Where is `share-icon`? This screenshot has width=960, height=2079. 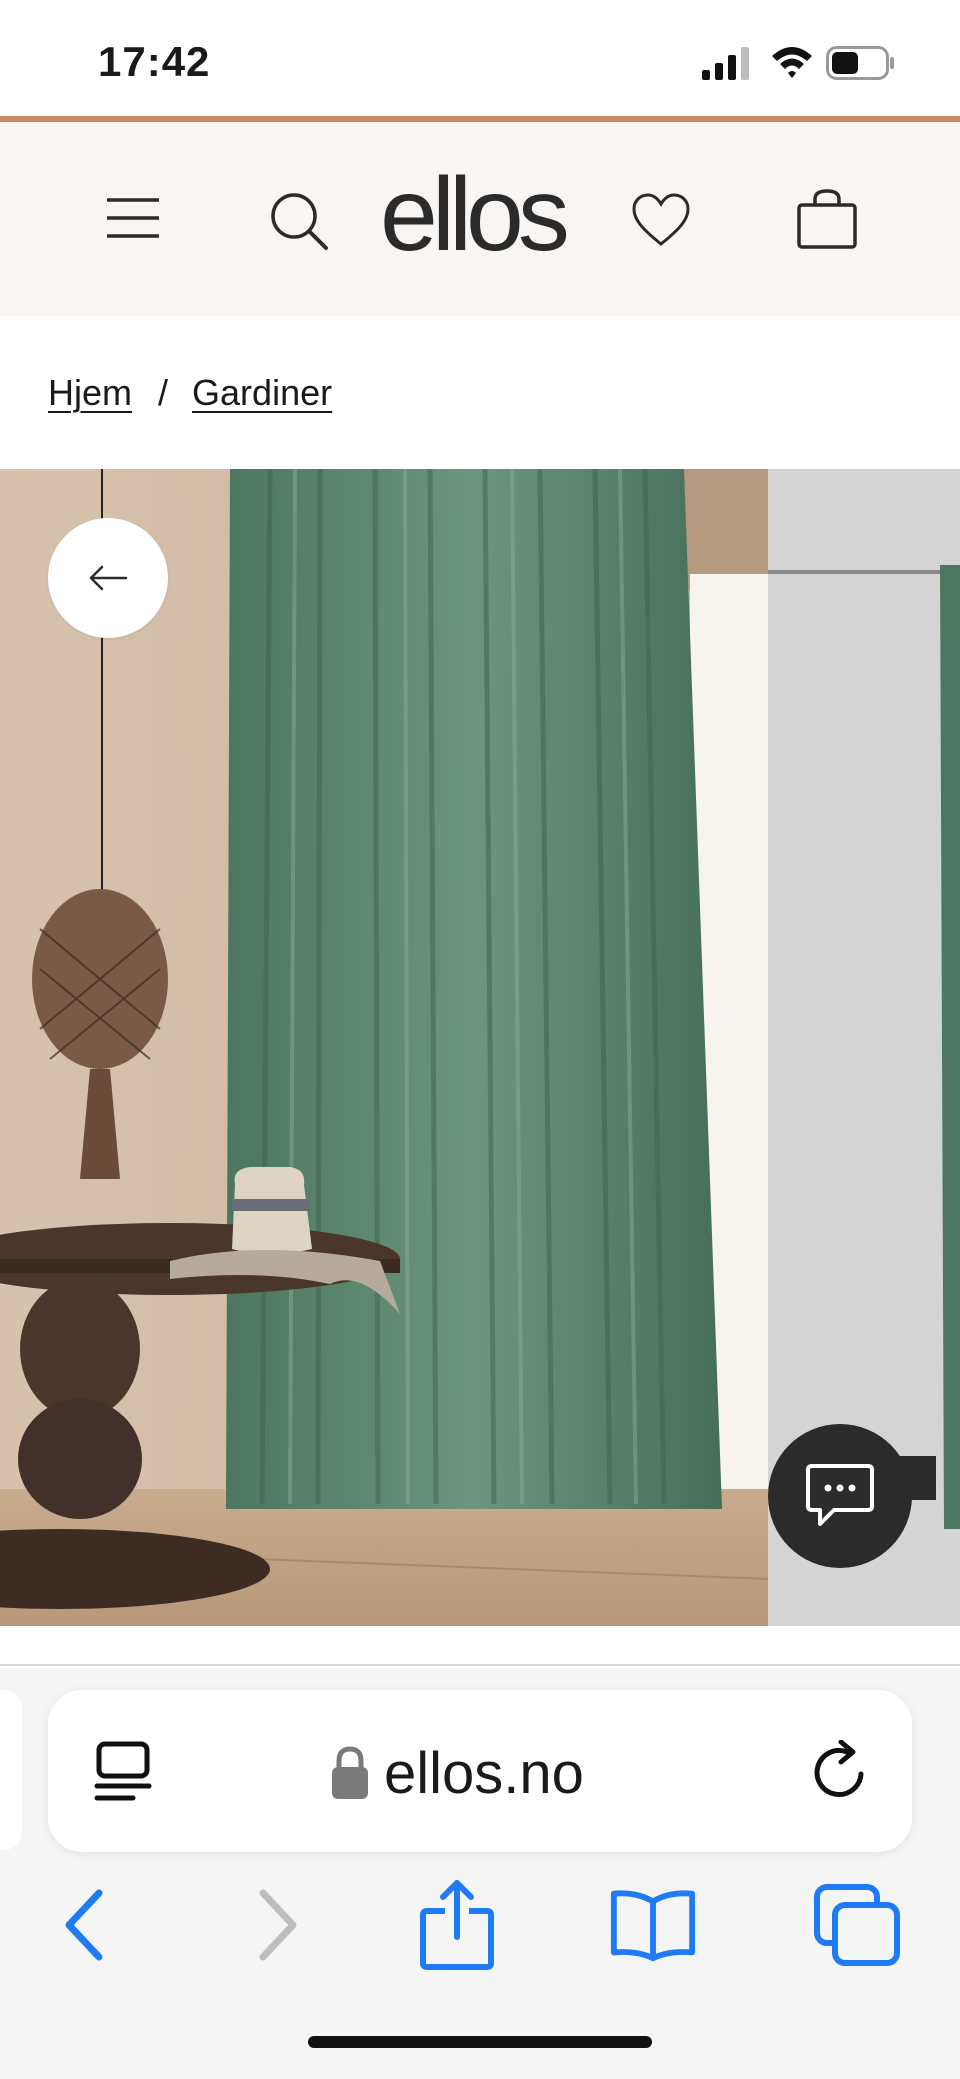
share-icon is located at coordinates (457, 1925).